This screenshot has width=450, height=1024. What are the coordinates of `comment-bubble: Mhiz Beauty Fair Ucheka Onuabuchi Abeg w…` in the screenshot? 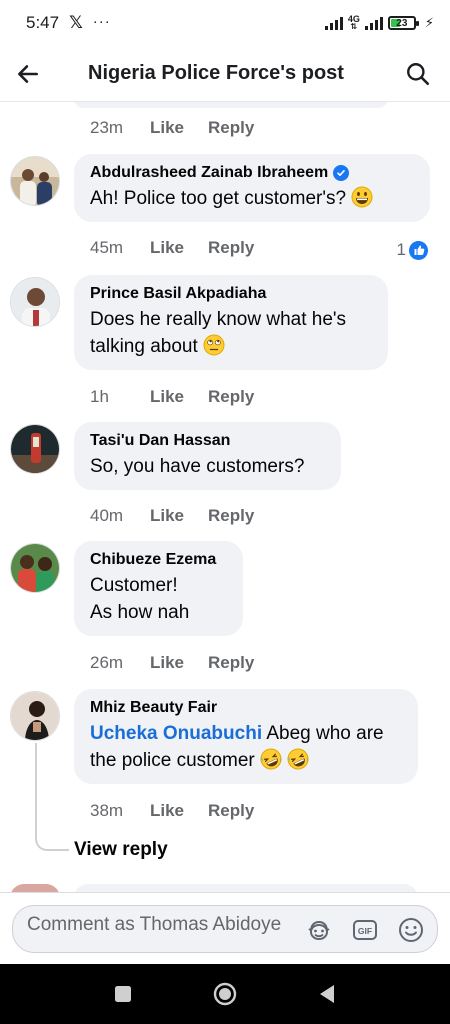 It's located at (246, 736).